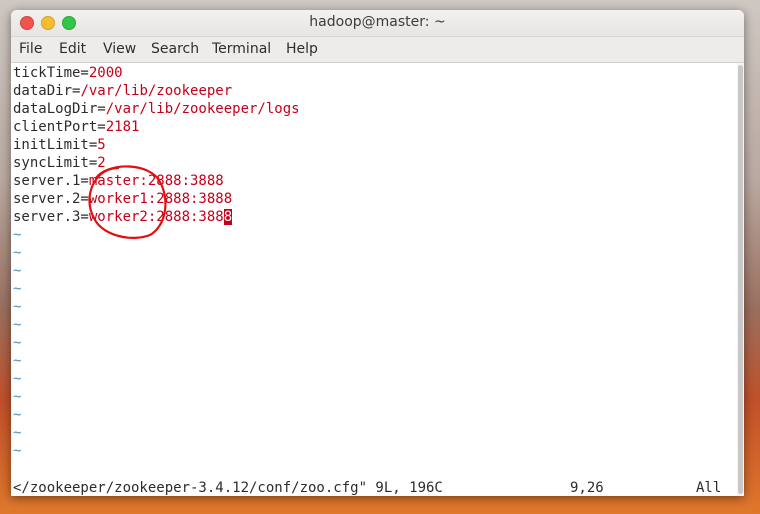  What do you see at coordinates (302, 49) in the screenshot?
I see `menu-help: Help` at bounding box center [302, 49].